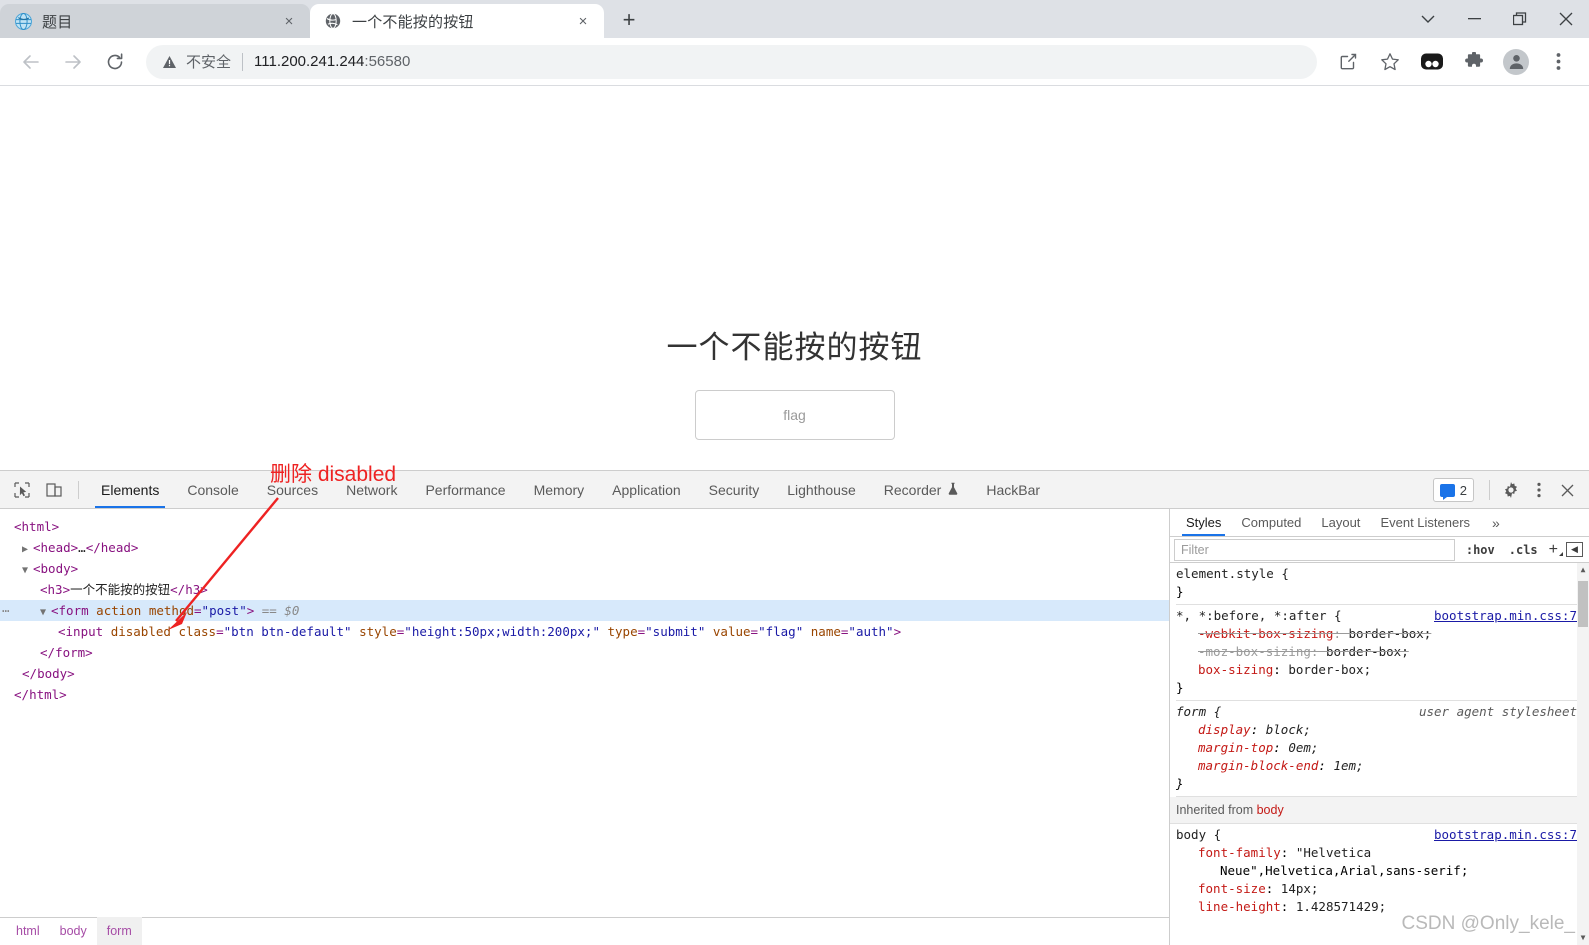  I want to click on inspect-element-icon, so click(22, 490).